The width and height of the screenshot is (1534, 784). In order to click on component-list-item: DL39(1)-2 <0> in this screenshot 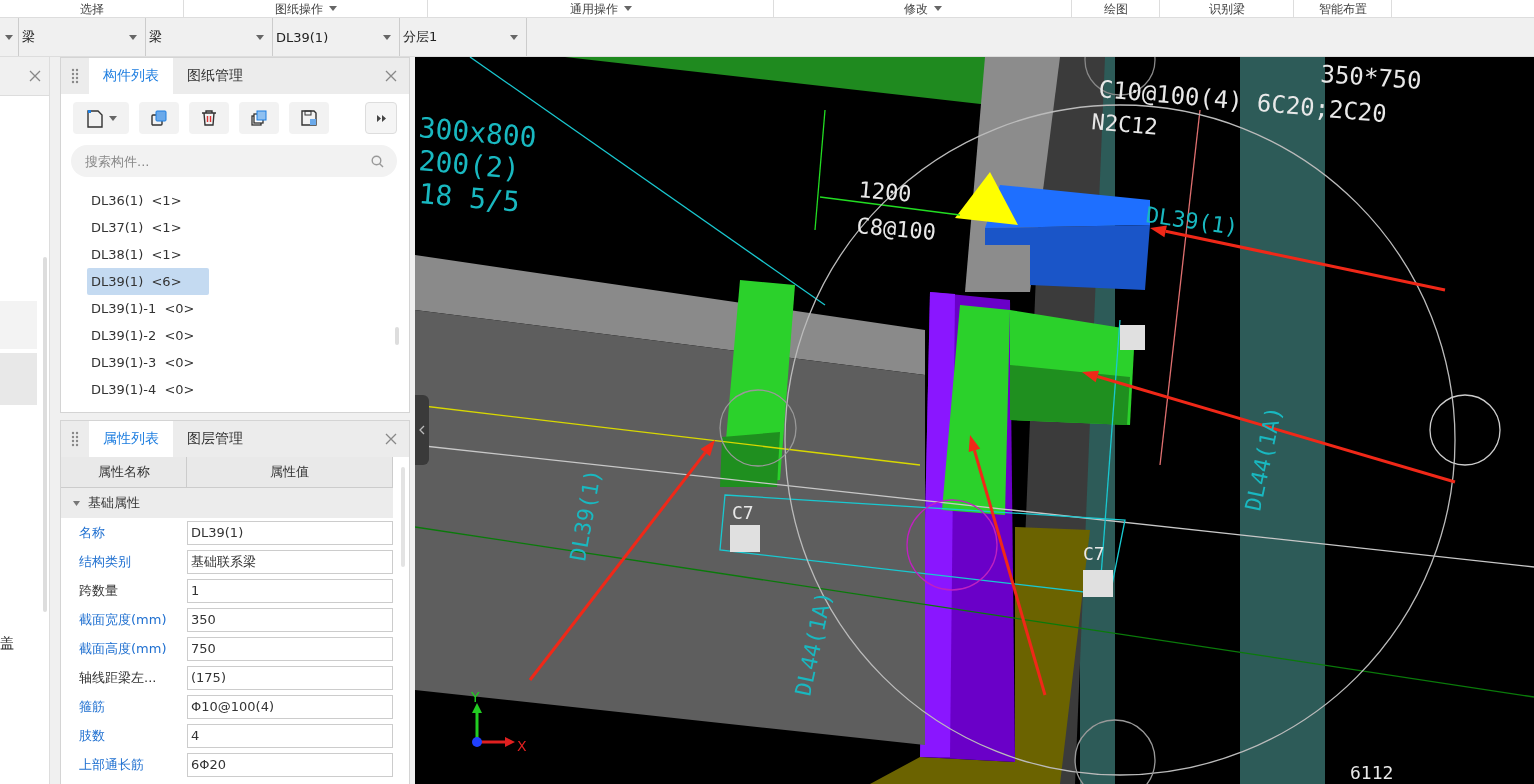, I will do `click(143, 335)`.